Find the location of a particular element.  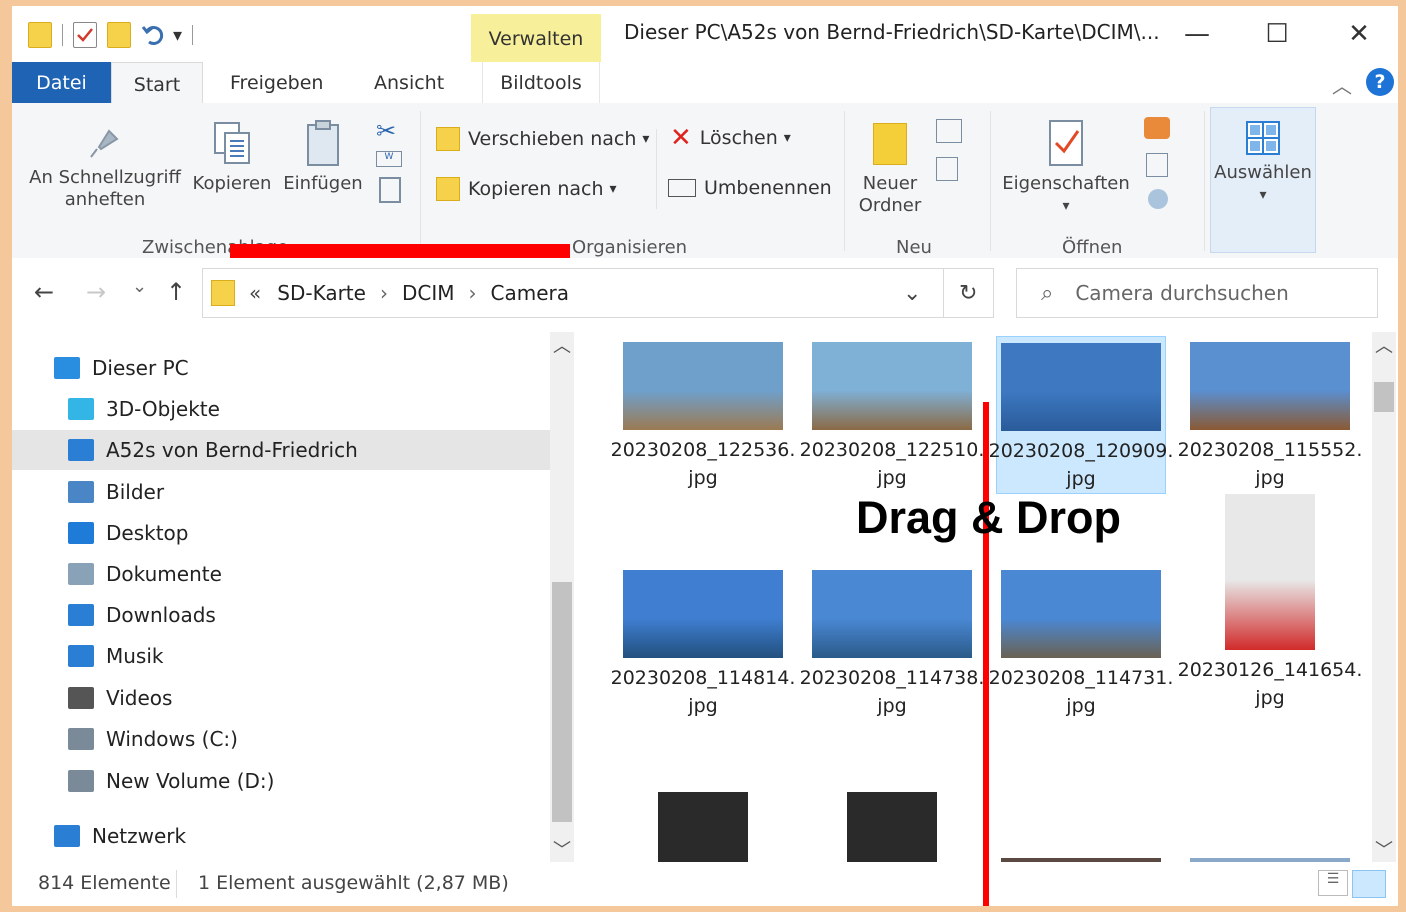

copy-icon is located at coordinates (232, 143).